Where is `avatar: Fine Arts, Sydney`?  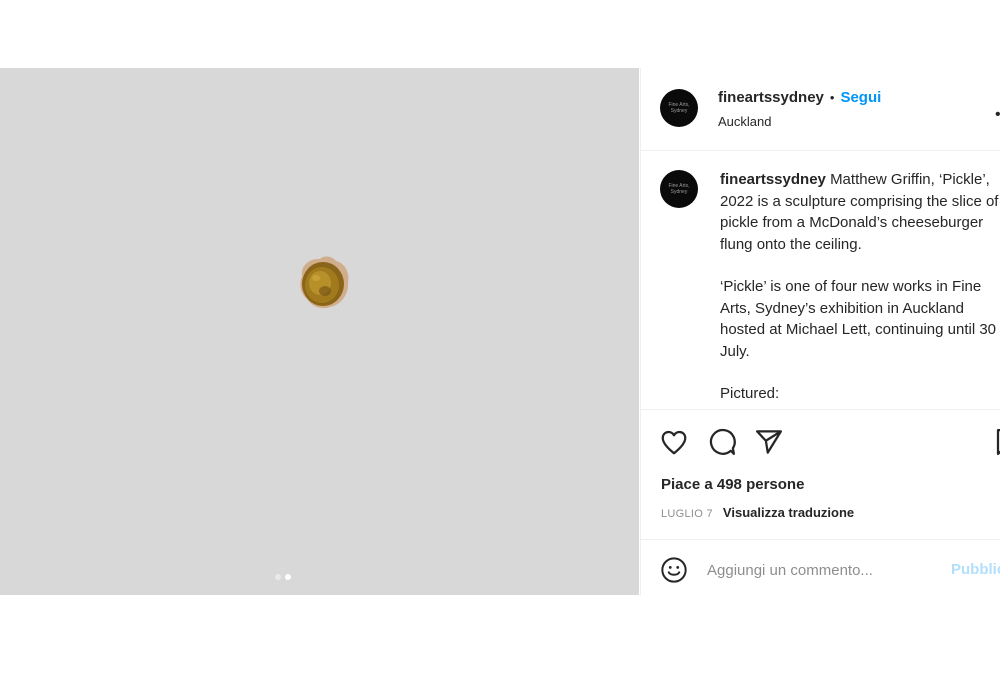 avatar: Fine Arts, Sydney is located at coordinates (679, 108).